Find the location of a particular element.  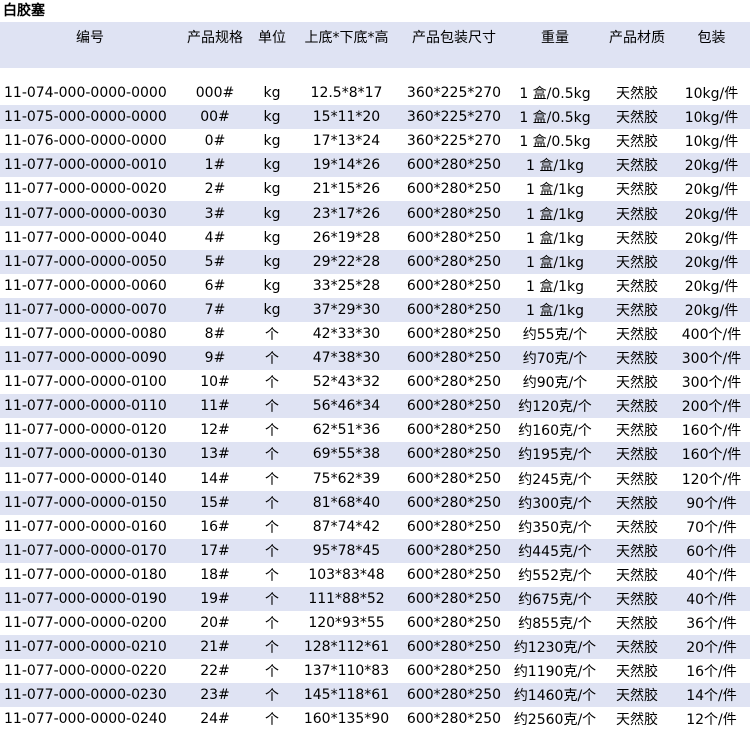

cell-dimensions: 62*51*36 is located at coordinates (346, 430).